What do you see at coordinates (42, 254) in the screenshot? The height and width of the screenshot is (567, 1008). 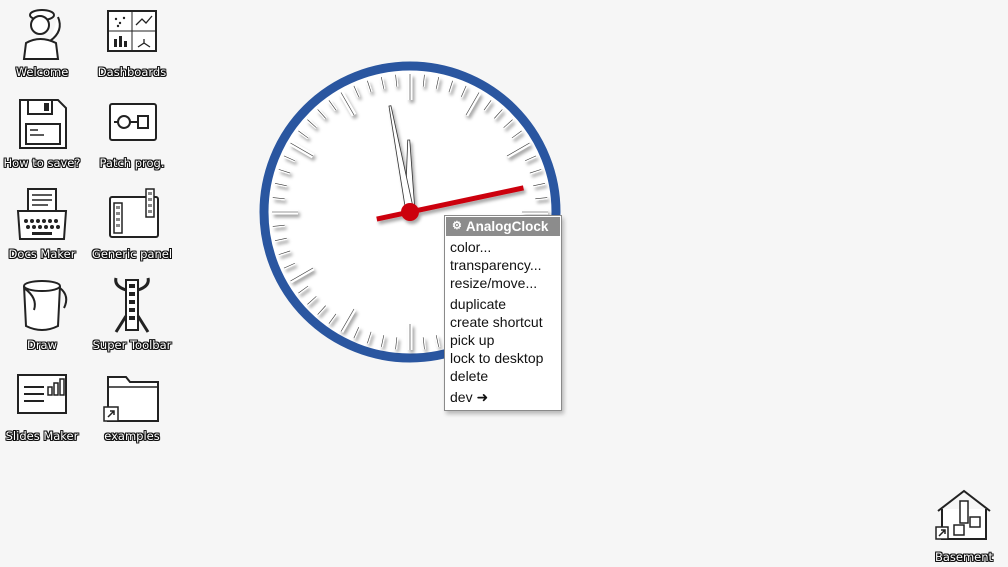 I see `desktop-icon-label: Docs Maker` at bounding box center [42, 254].